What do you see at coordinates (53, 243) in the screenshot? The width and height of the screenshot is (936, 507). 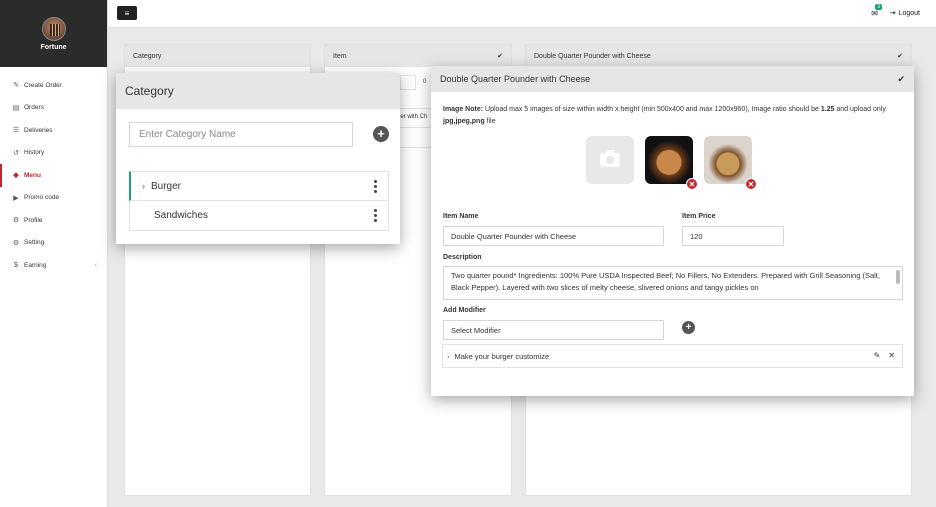 I see `sidebar-item-setting: ⚙ Setting` at bounding box center [53, 243].